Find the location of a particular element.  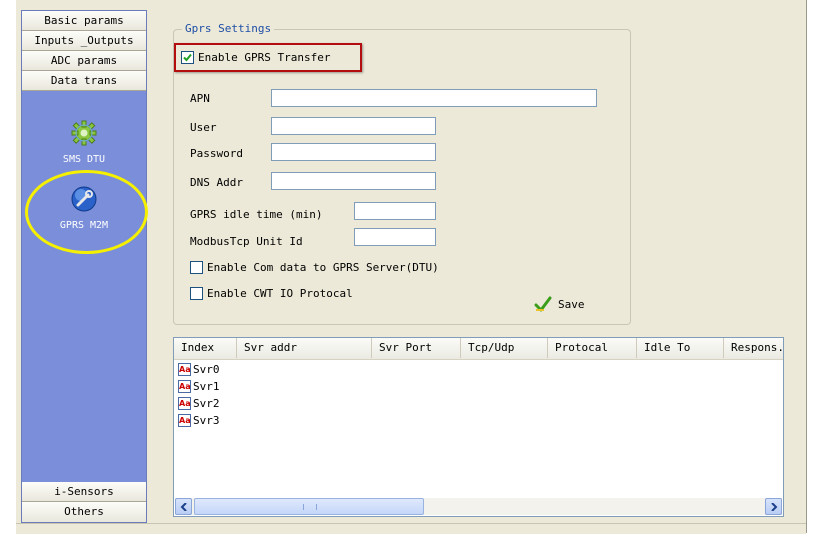

sidebar-button-i-sensors: i-Sensors is located at coordinates (84, 492).